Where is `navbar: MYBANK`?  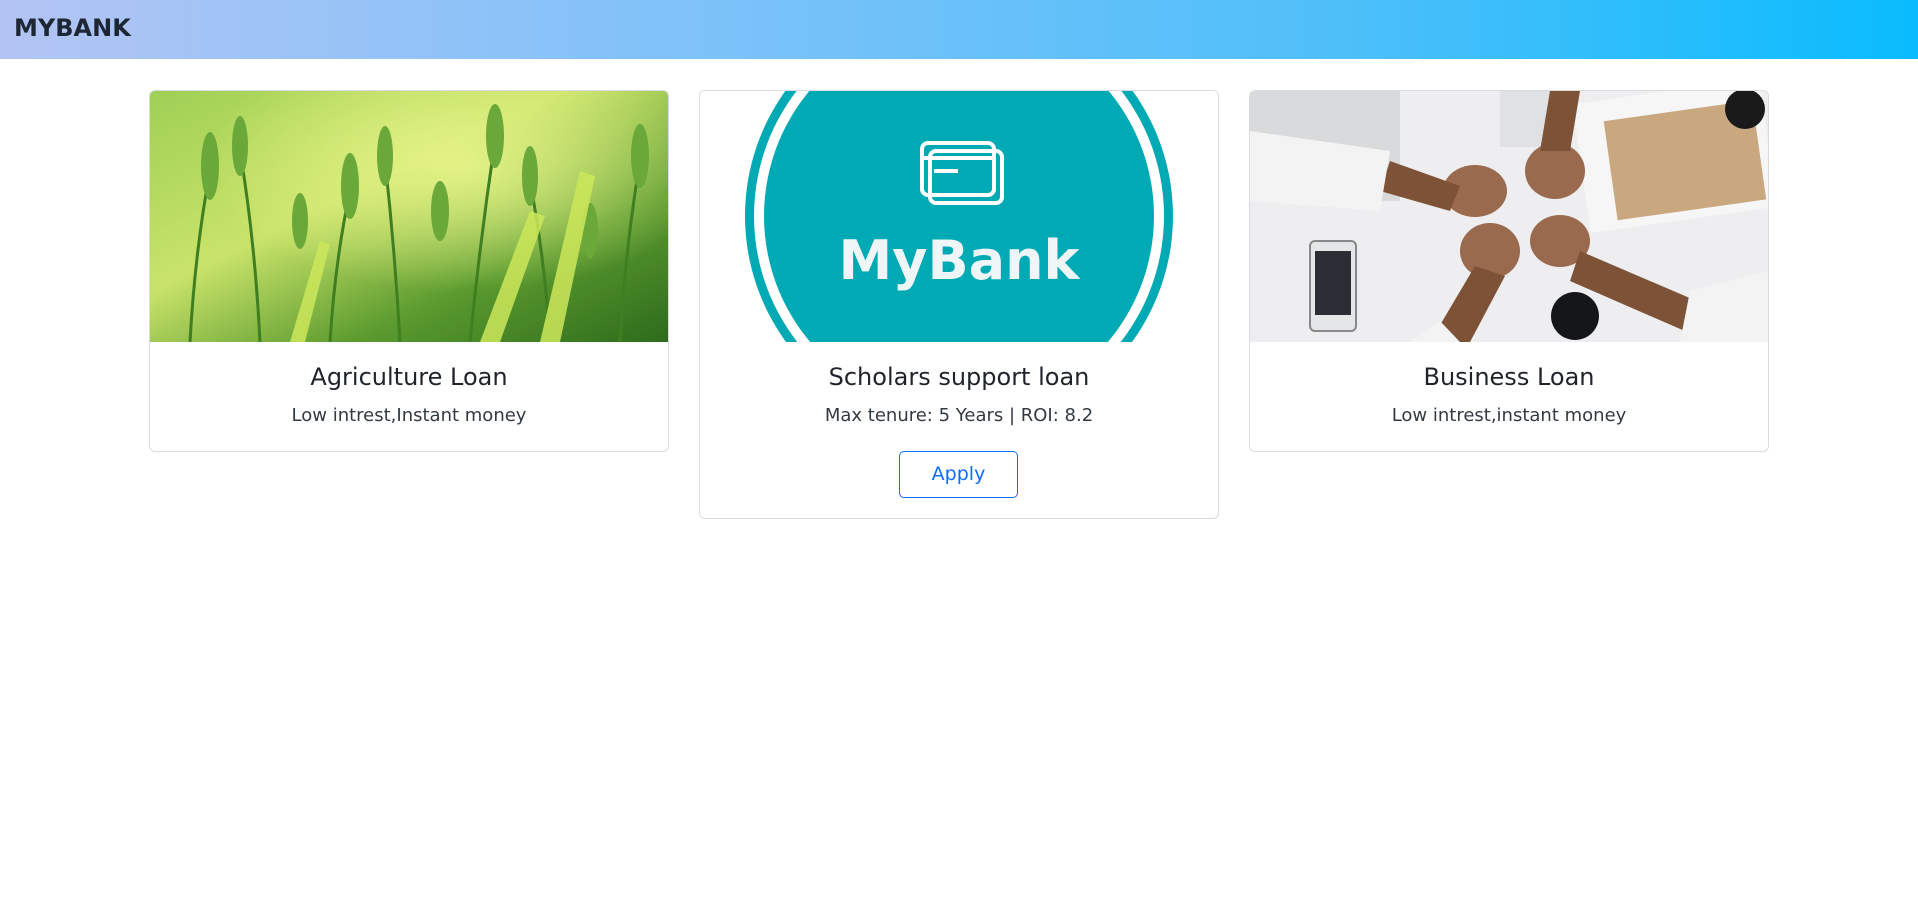 navbar: MYBANK is located at coordinates (959, 29).